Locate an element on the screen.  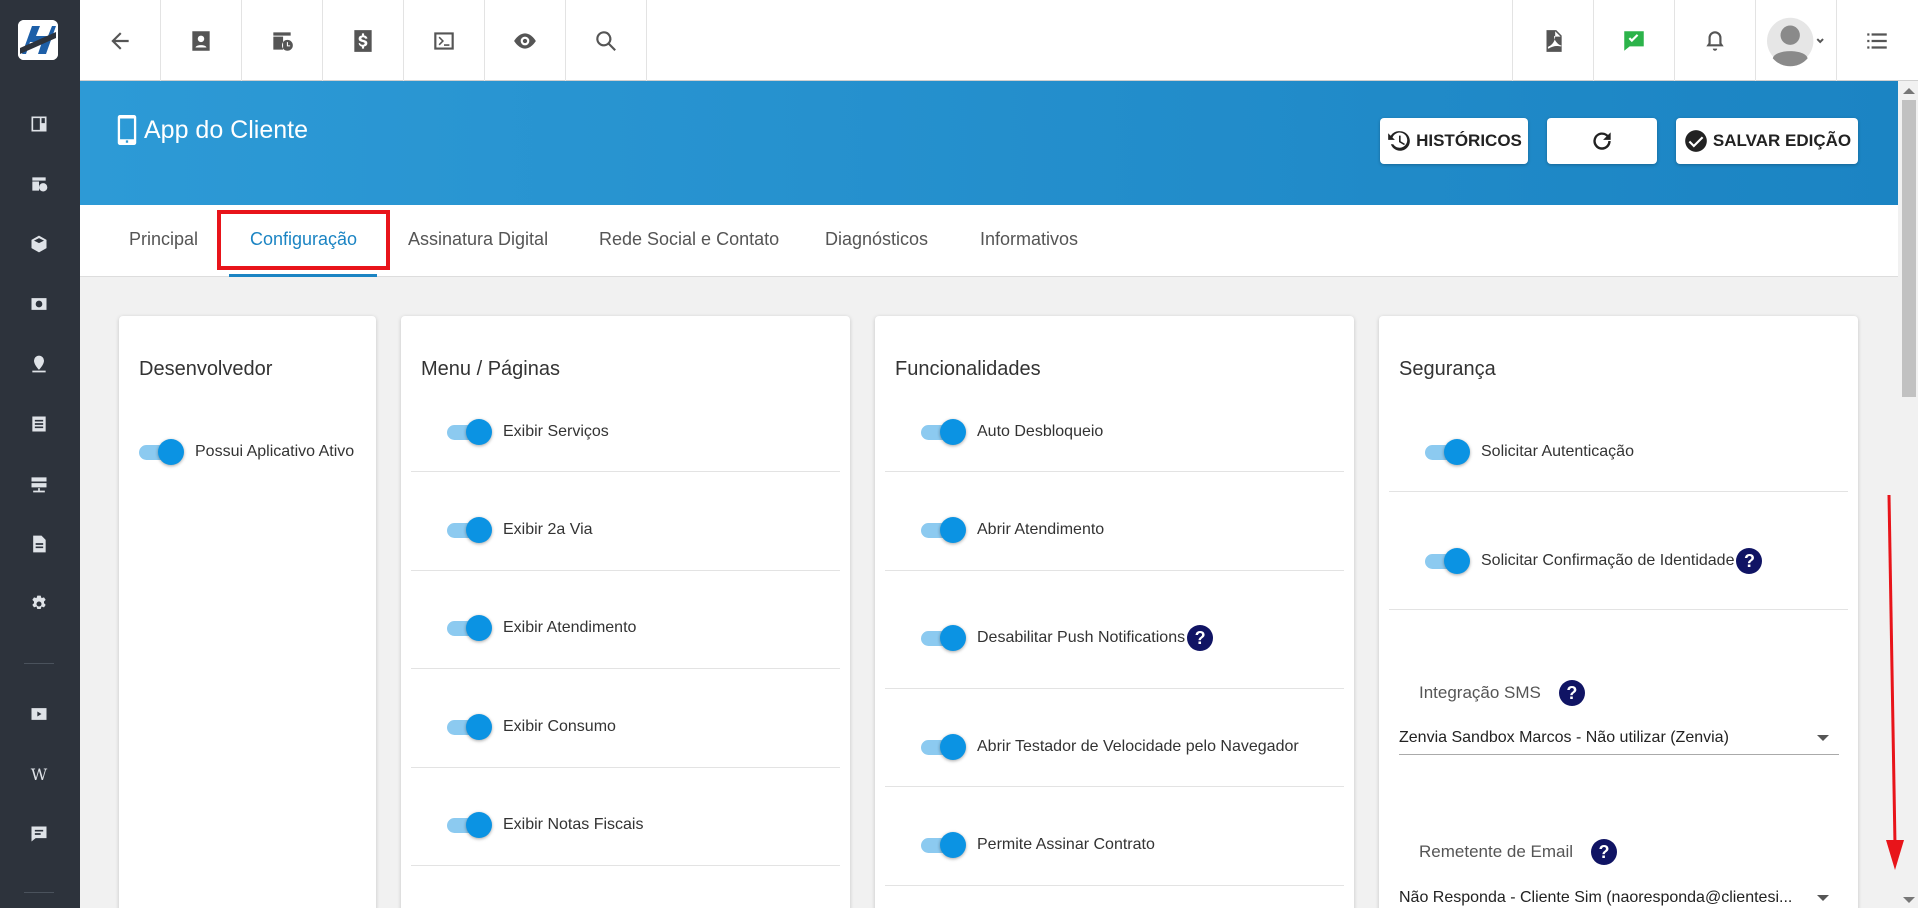
pdf-button is located at coordinates (1552, 40).